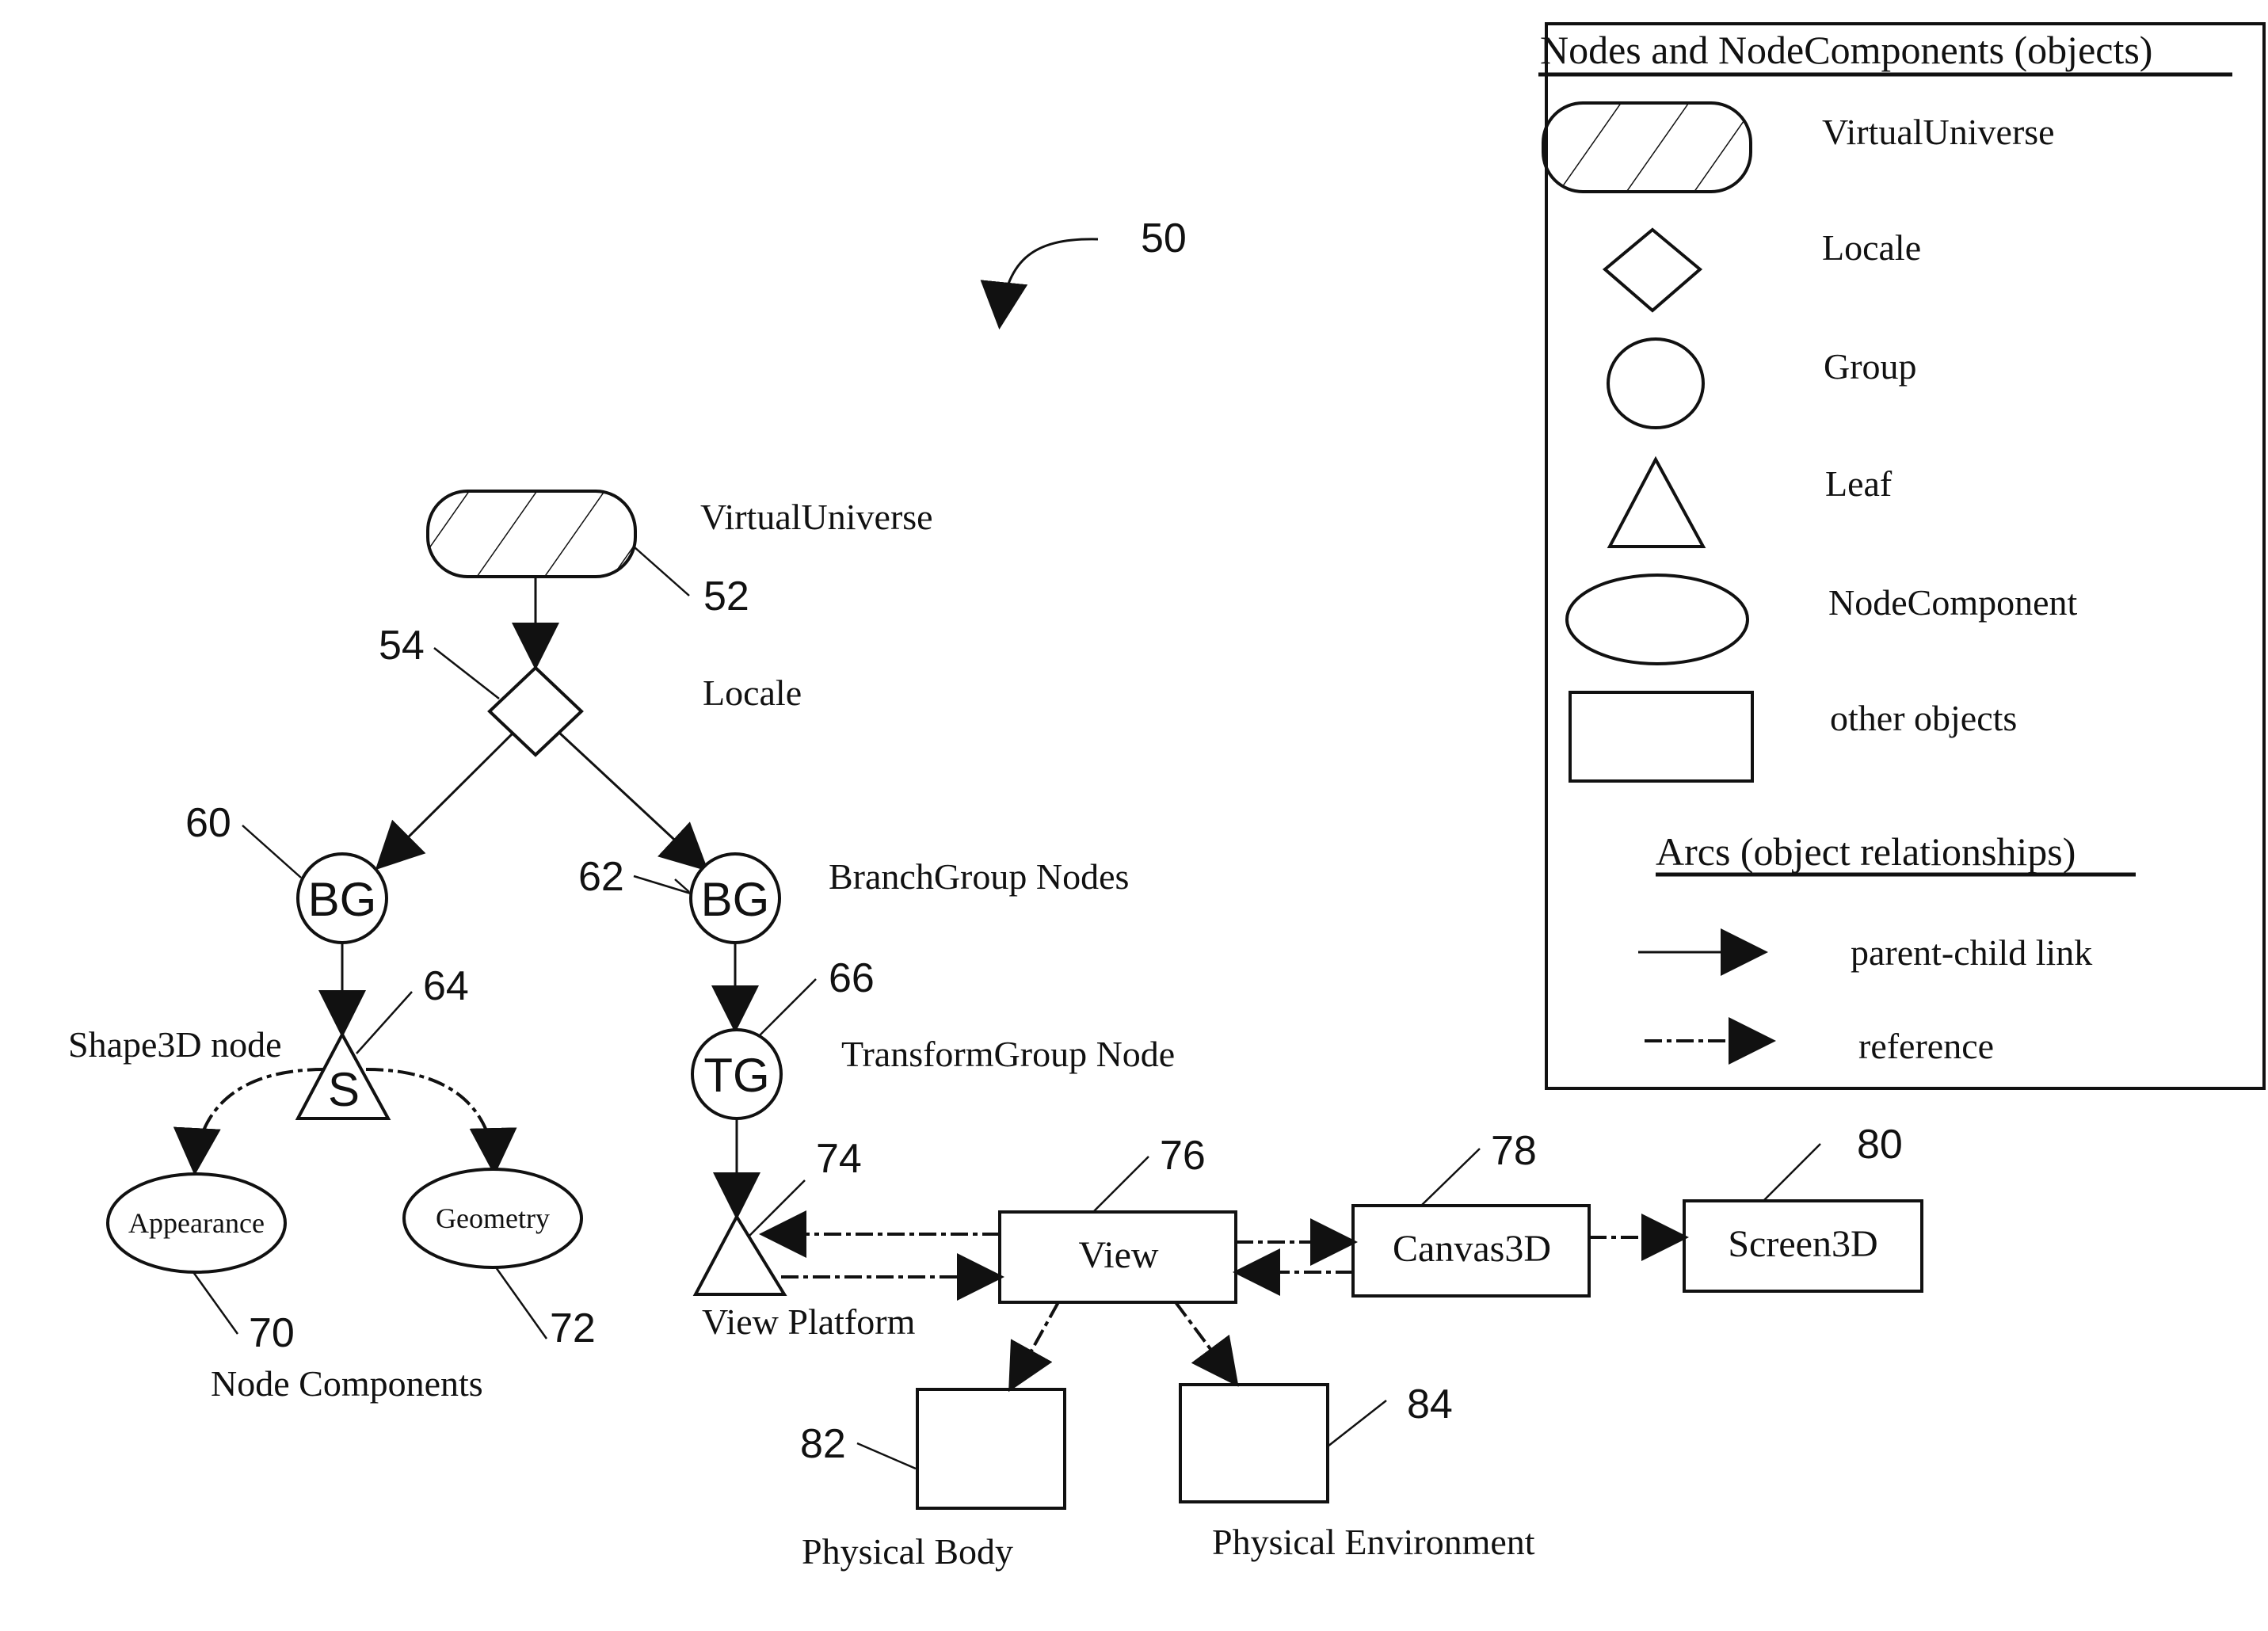 This screenshot has width=2268, height=1631. I want to click on ref-64: 64, so click(446, 986).